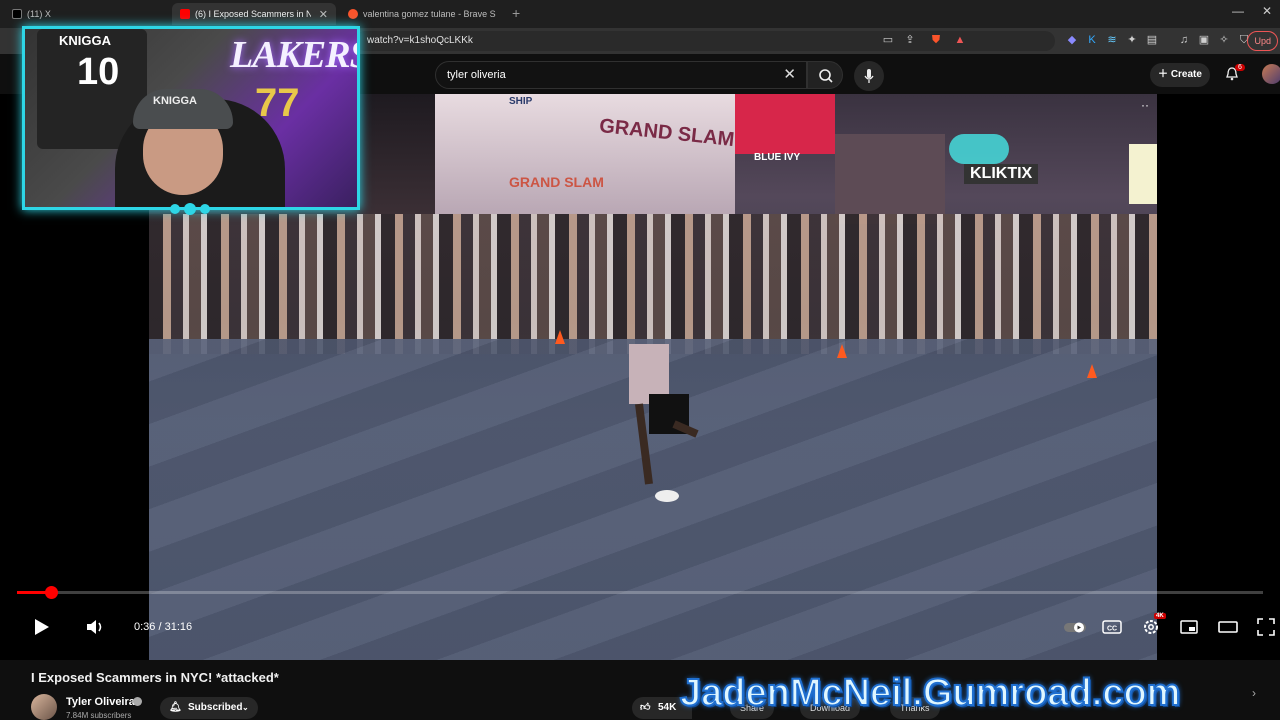  Describe the element at coordinates (1143, 174) in the screenshot. I see `lit-billboard` at that location.